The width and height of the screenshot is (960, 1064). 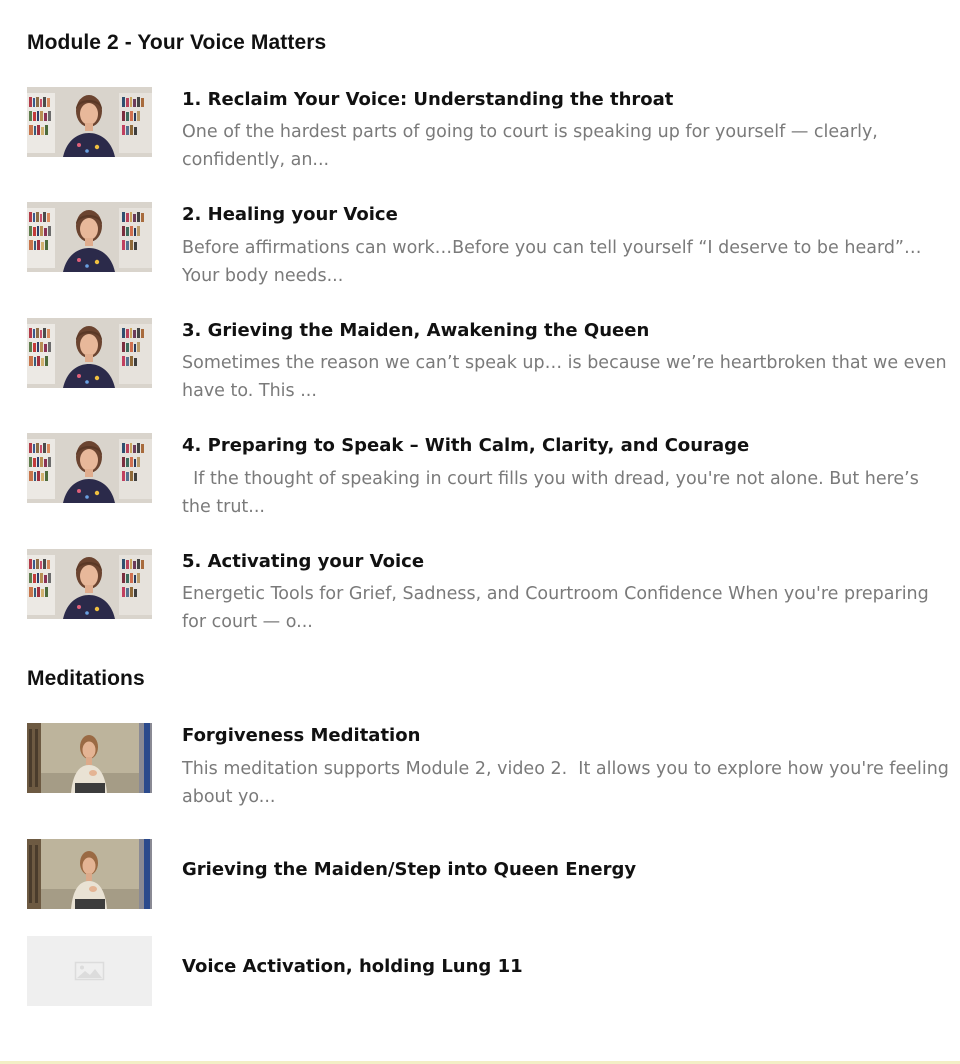 What do you see at coordinates (86, 678) in the screenshot?
I see `meditations-section-title: Meditations` at bounding box center [86, 678].